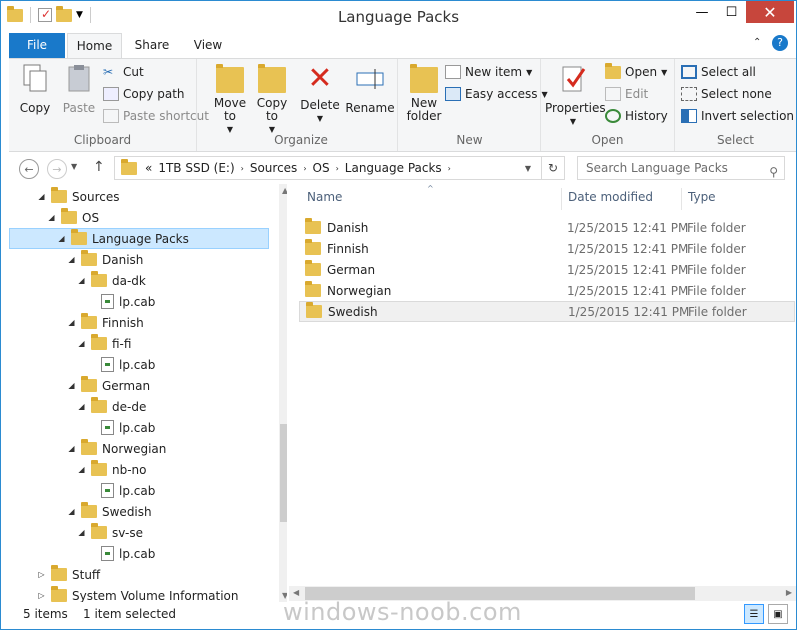 The height and width of the screenshot is (630, 797). Describe the element at coordinates (112, 469) in the screenshot. I see `tree-item: ◢ nb-no` at that location.